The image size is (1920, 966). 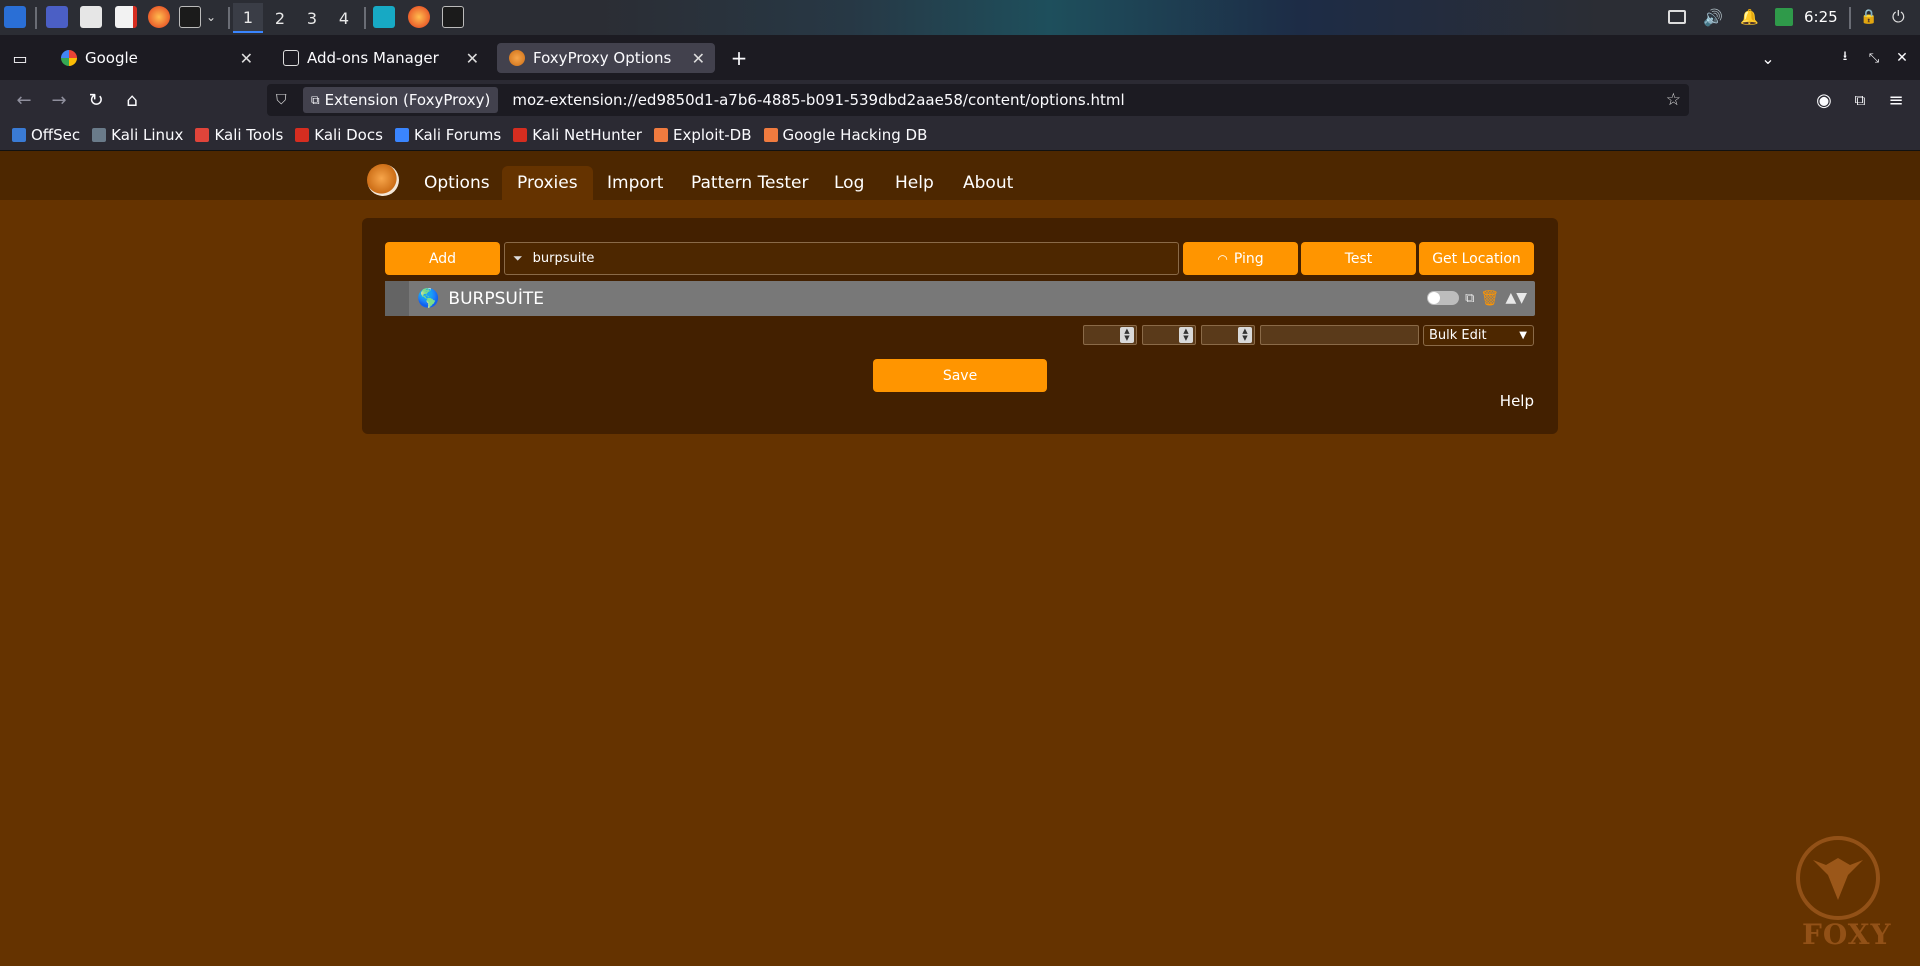 I want to click on exploit-db-icon, so click(x=660, y=135).